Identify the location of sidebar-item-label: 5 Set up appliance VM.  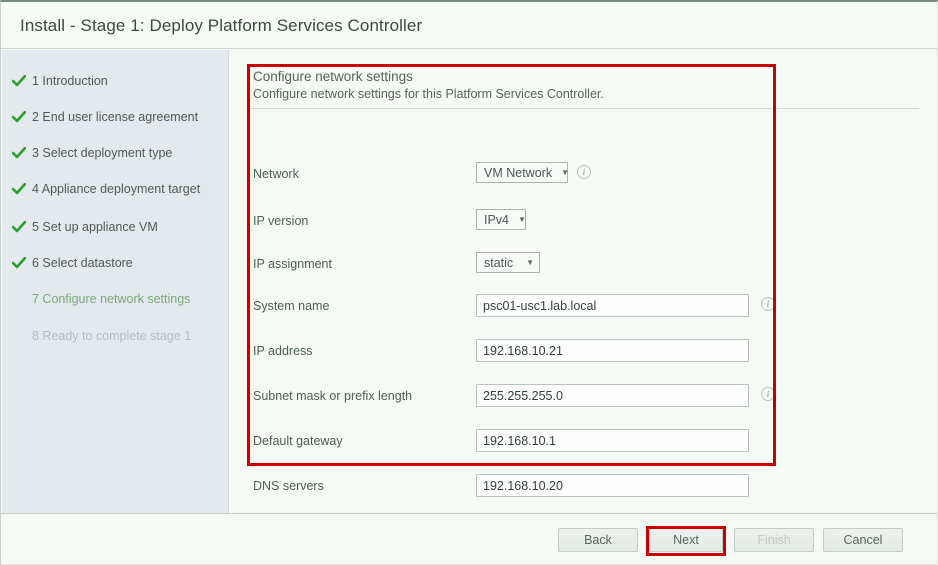
(95, 227).